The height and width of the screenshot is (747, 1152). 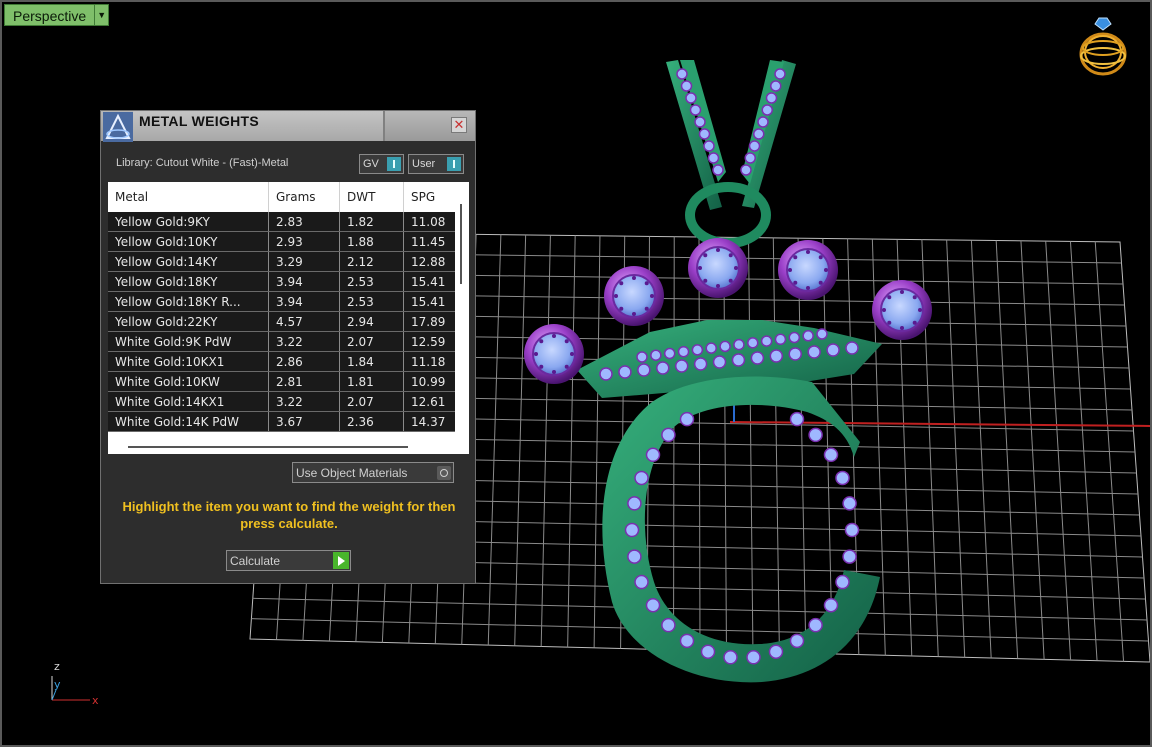 I want to click on table-row: Yellow Gold:9KY 2.83 1.82 11.08, so click(x=285, y=222).